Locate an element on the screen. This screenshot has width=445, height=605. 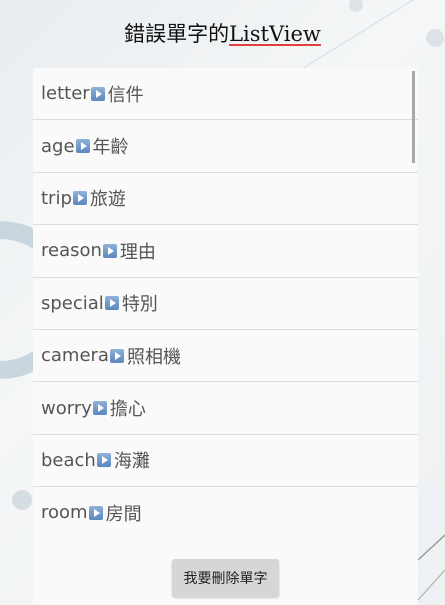
word-english: camera is located at coordinates (75, 356).